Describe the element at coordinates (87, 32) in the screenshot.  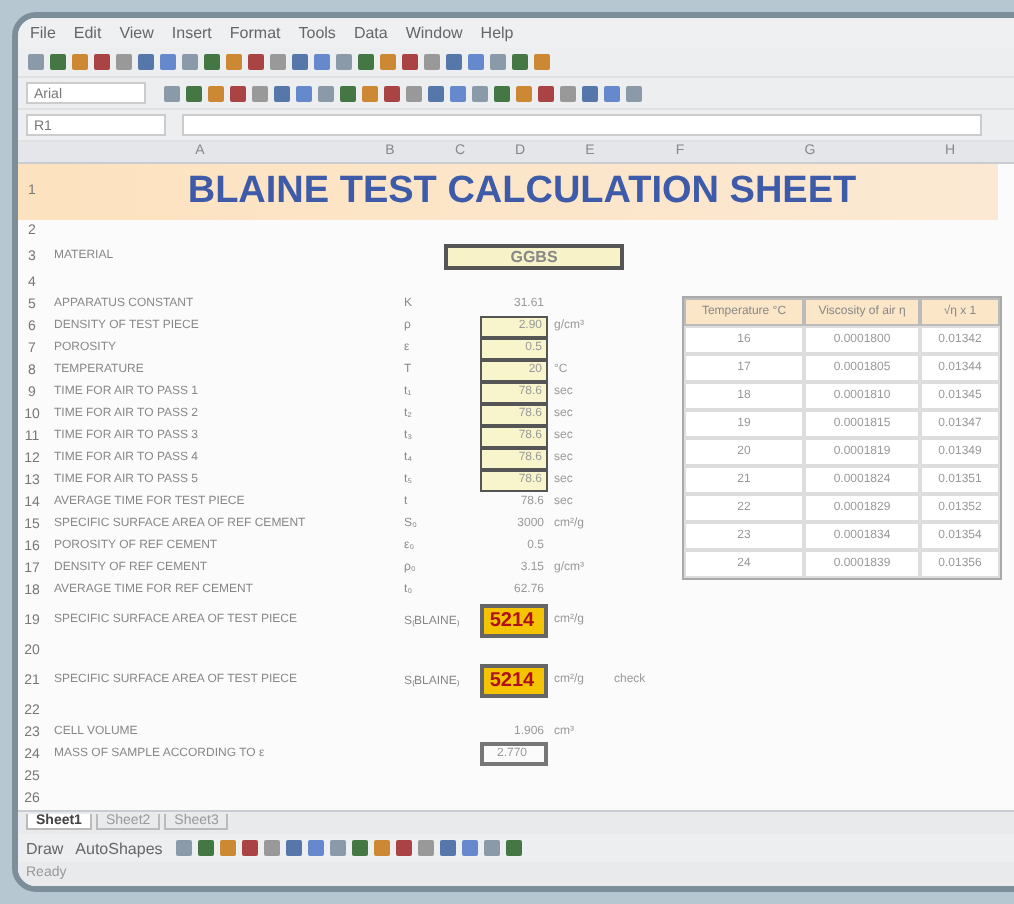
I see `menu-item: Edit` at that location.